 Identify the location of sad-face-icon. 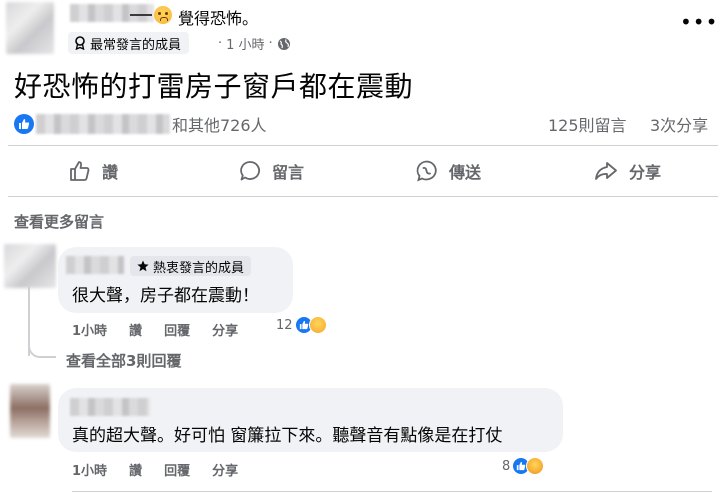
(317, 325).